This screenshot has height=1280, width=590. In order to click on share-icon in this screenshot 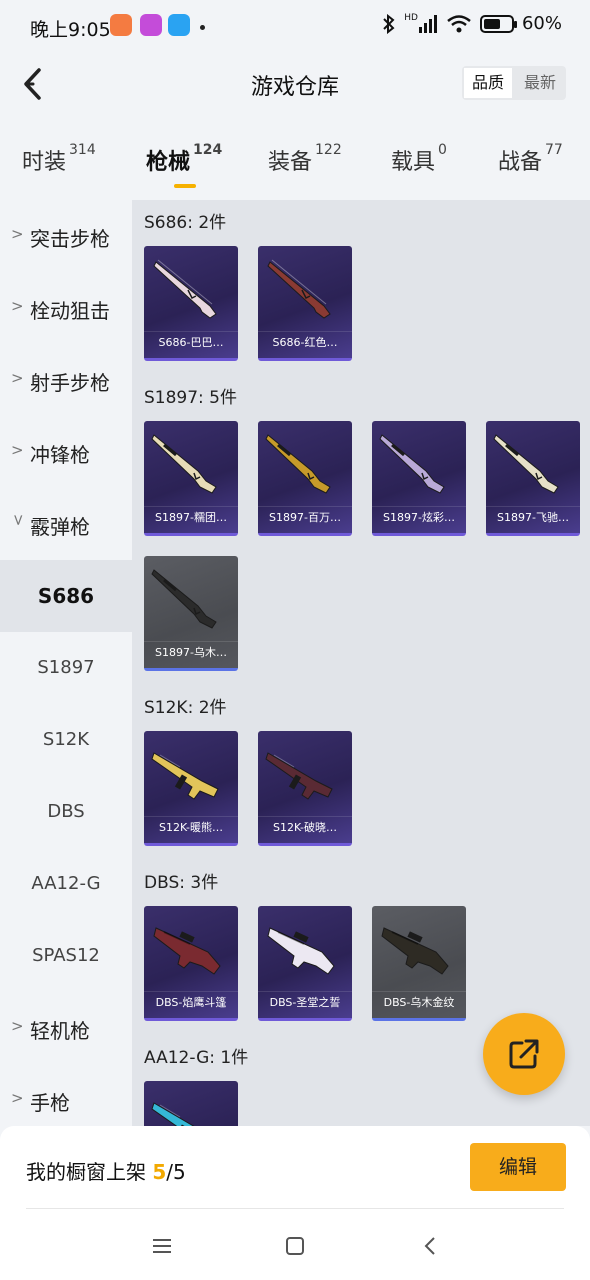, I will do `click(524, 1054)`.